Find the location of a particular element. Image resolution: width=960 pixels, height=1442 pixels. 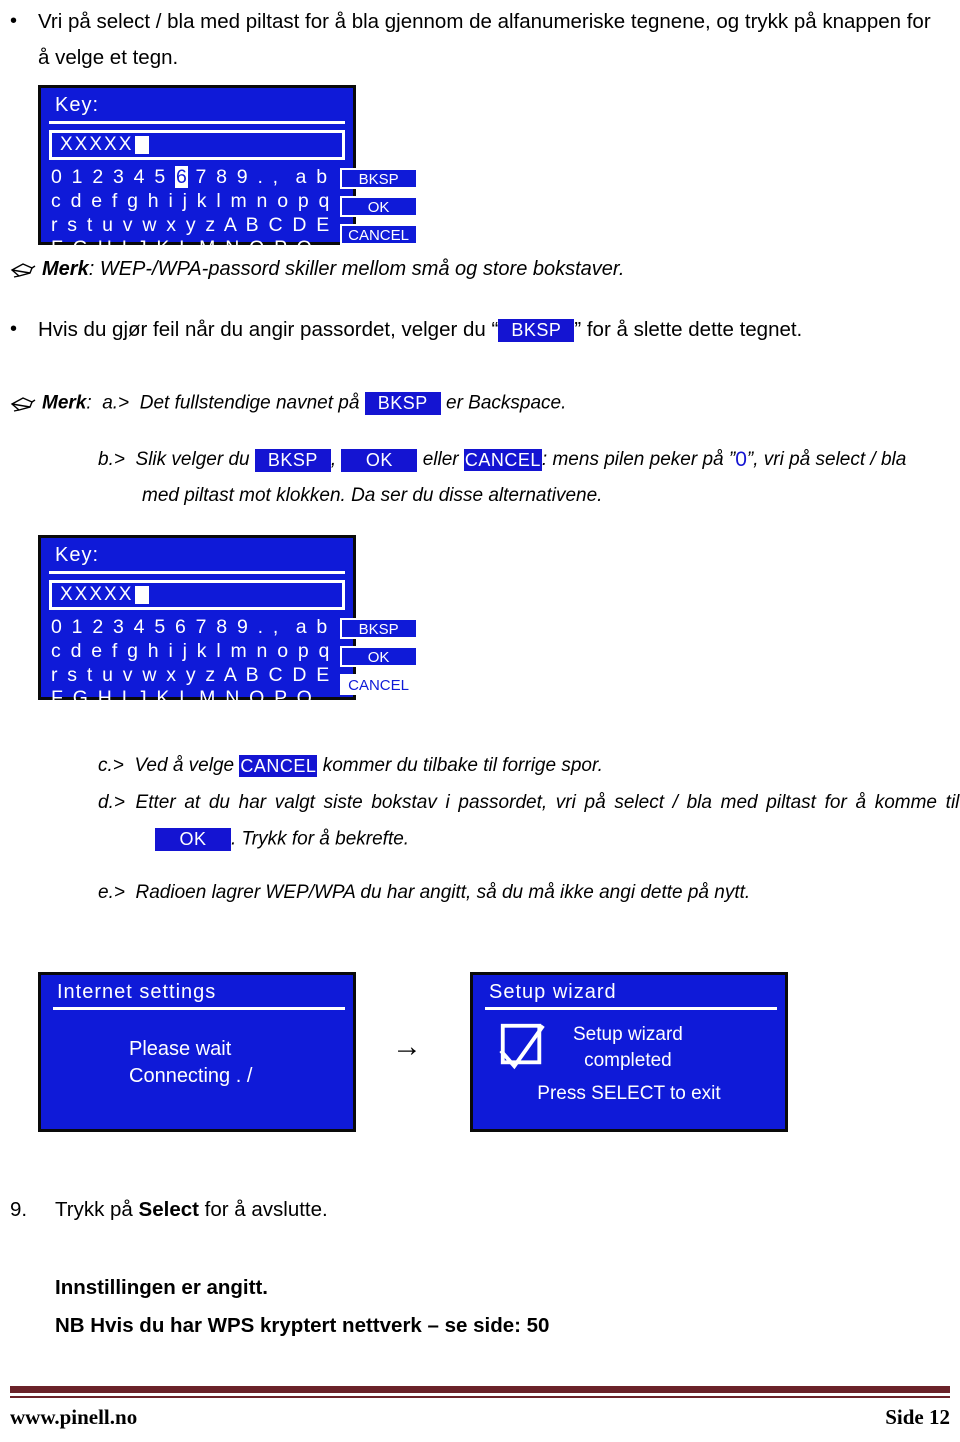

item-c-text-after: kommer du tilbake til forrige spor. is located at coordinates (462, 766).